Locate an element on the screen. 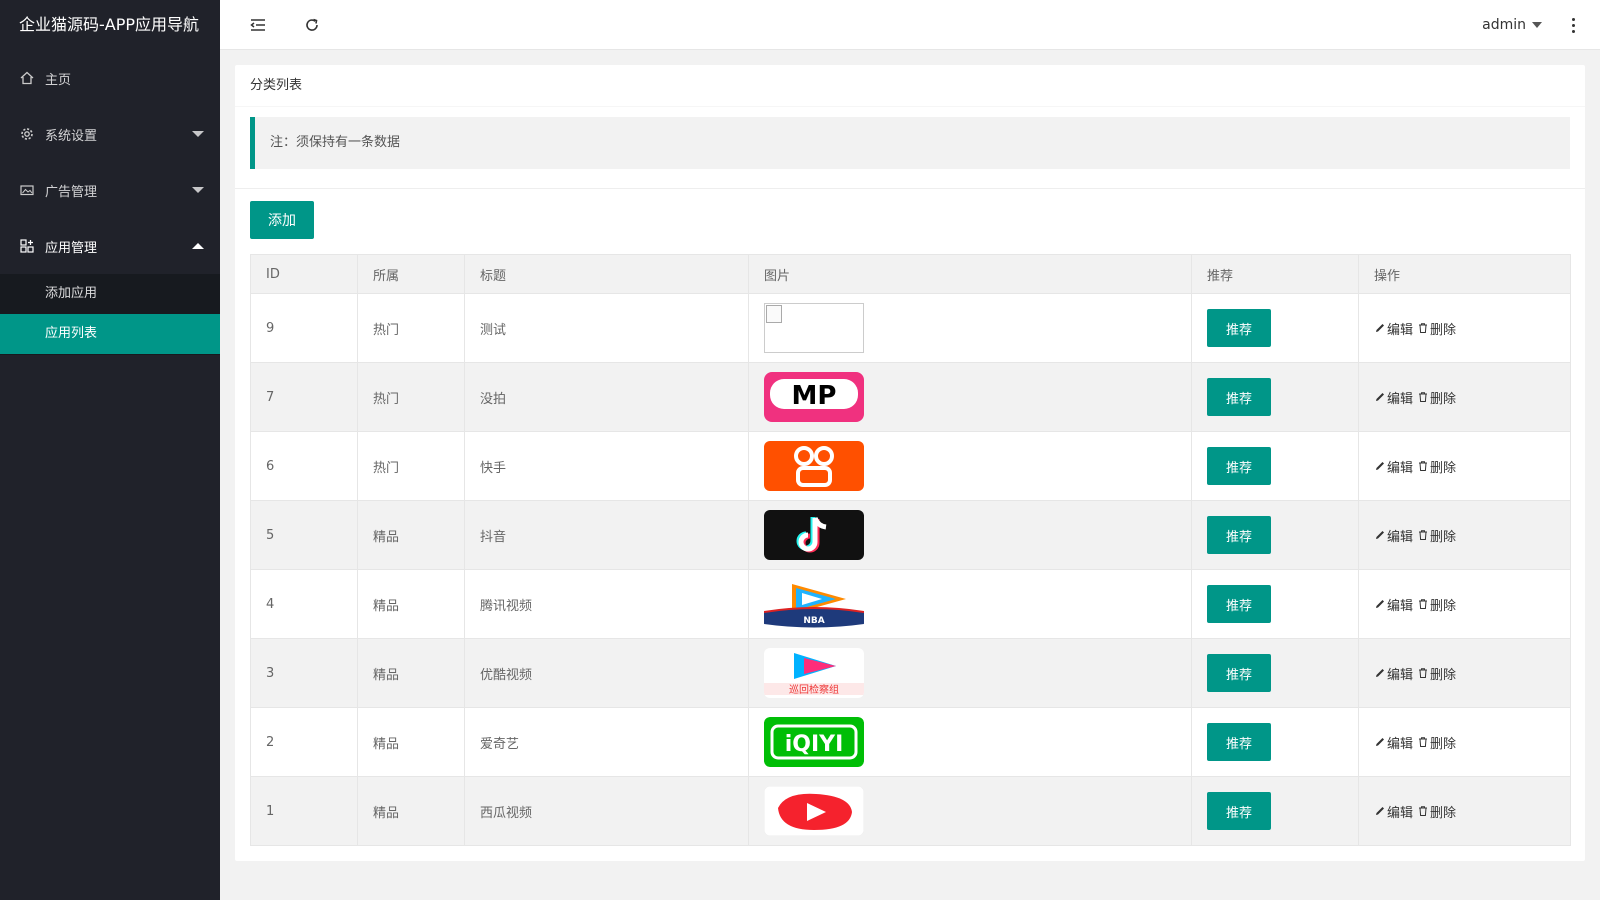  sidebar-item-settings: 系统设置 is located at coordinates (110, 134).